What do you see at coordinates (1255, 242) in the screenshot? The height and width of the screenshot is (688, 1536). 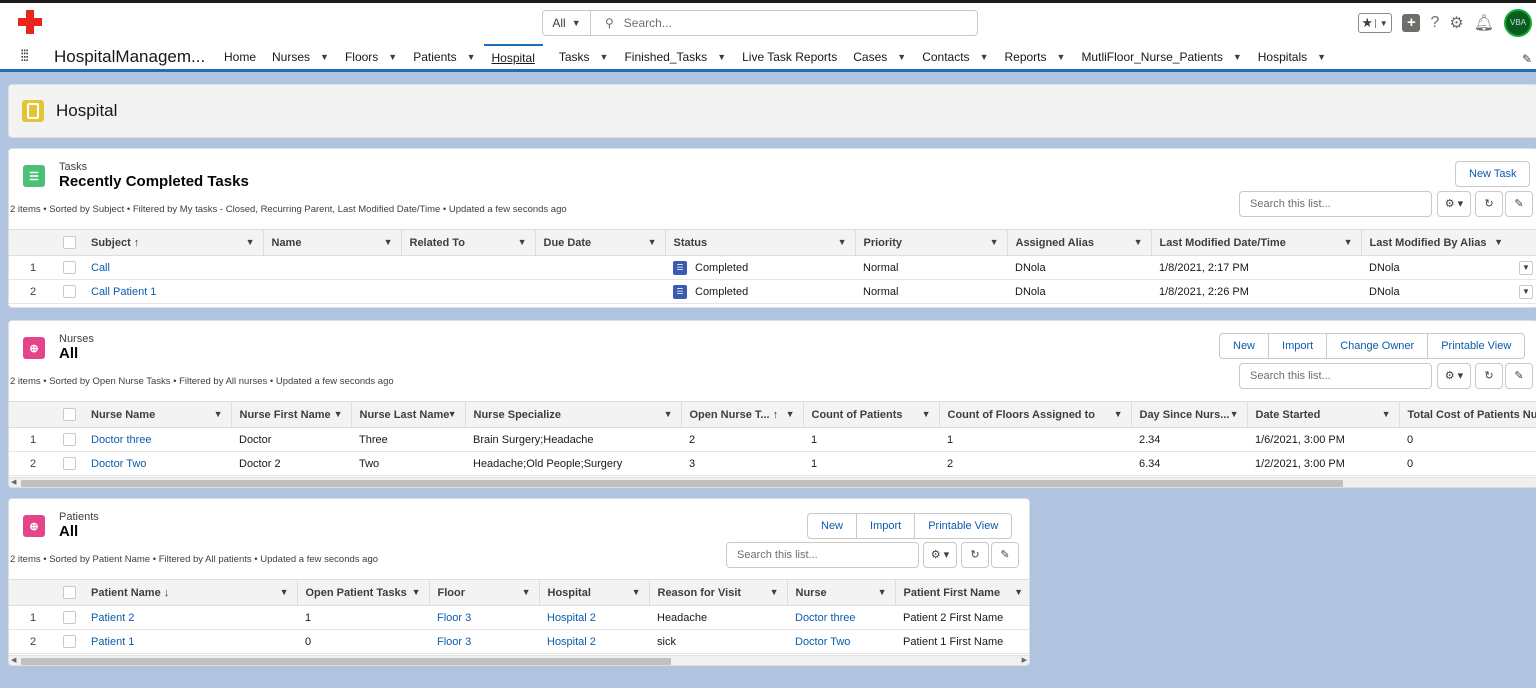 I see `column-header: Last Modified Date/Time ▼` at bounding box center [1255, 242].